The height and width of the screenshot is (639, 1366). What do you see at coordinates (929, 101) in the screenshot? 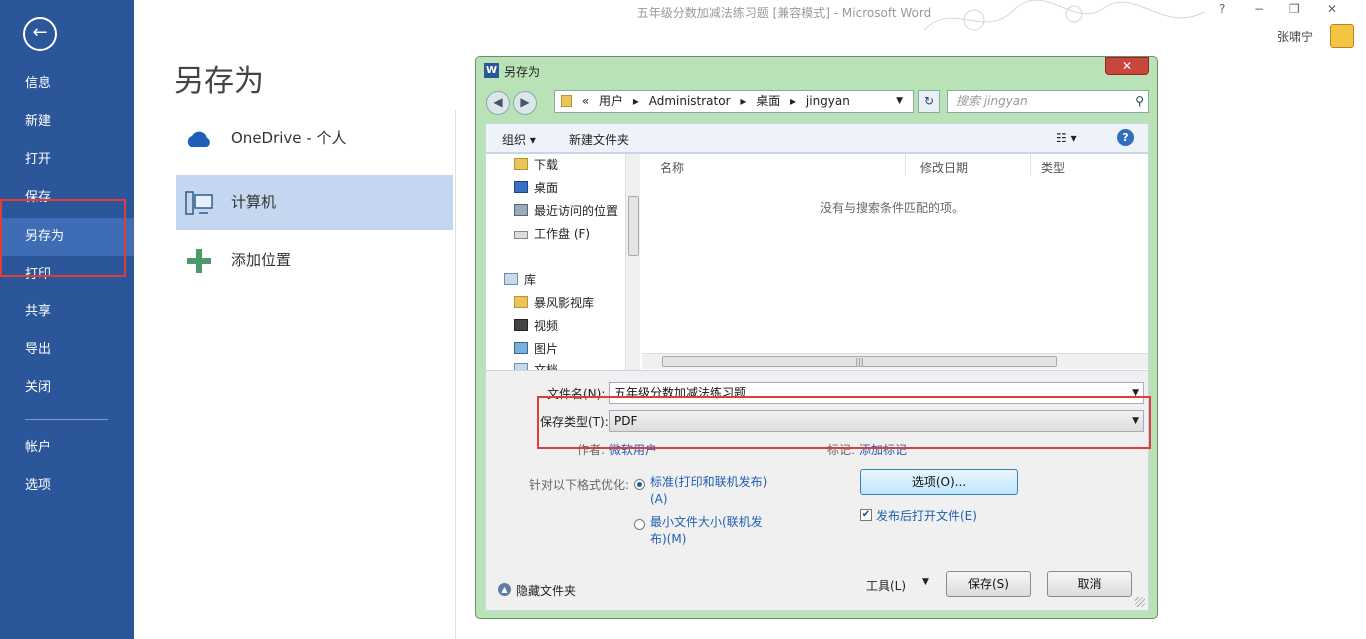
I see `refresh-icon: ↻` at bounding box center [929, 101].